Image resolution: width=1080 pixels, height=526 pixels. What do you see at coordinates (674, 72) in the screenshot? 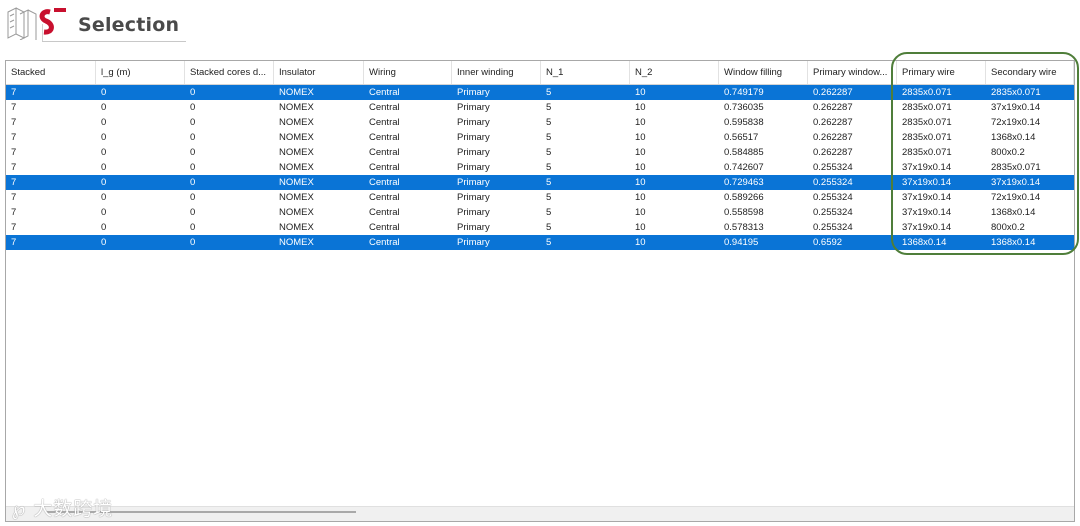
I see `column-header-n2: N_2` at bounding box center [674, 72].